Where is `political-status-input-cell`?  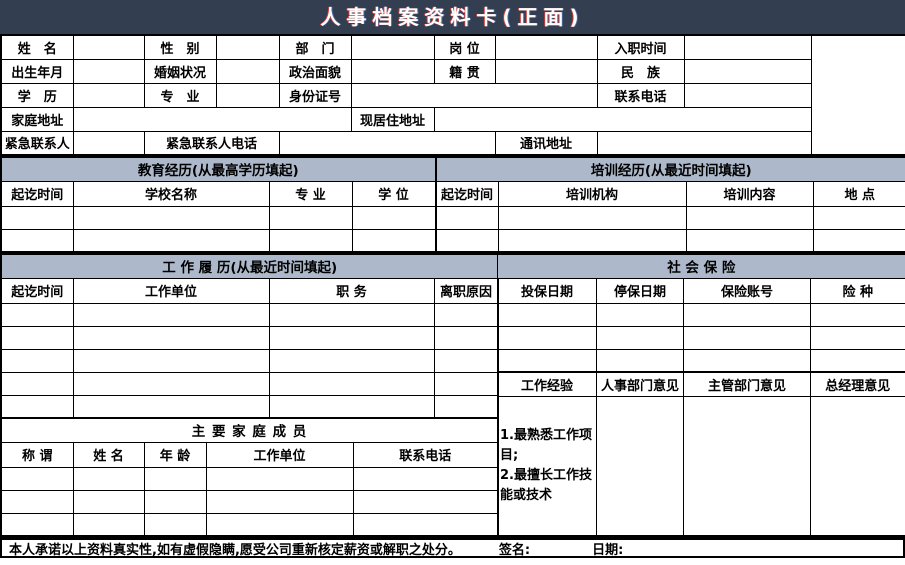
political-status-input-cell is located at coordinates (392, 71).